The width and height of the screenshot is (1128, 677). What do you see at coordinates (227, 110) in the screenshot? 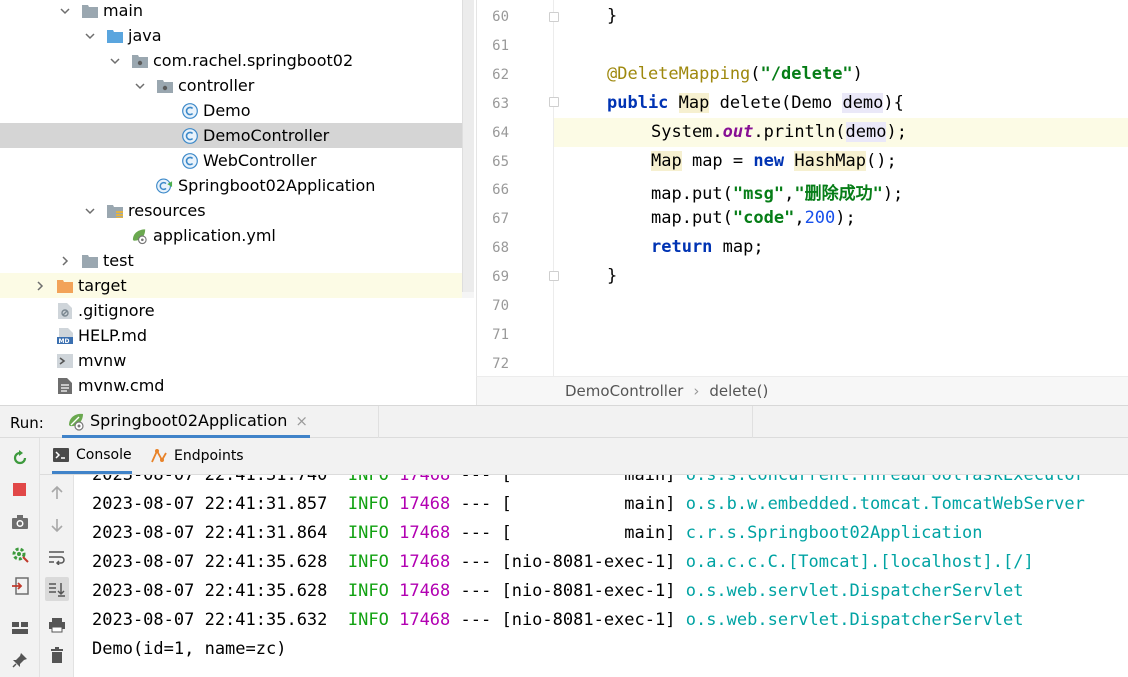
I see `tree-item-label: Demo` at bounding box center [227, 110].